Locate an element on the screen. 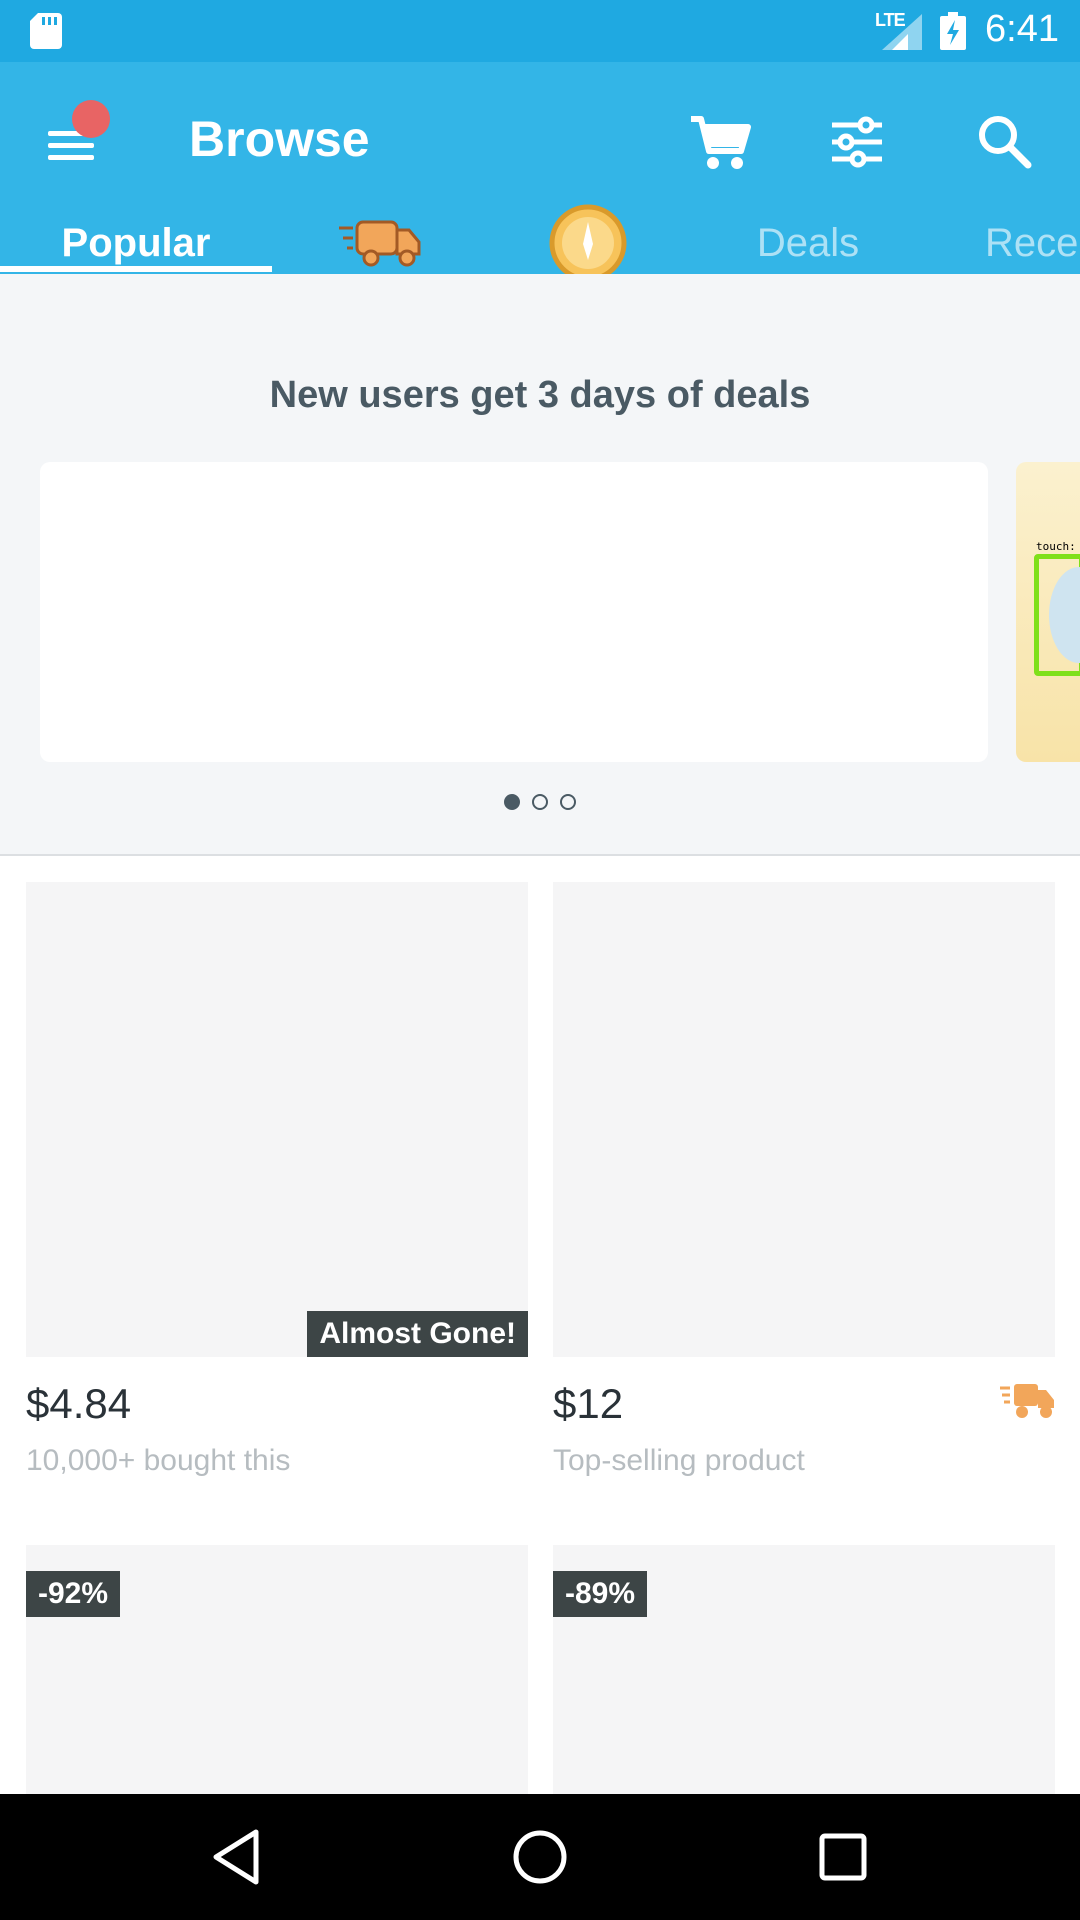 The image size is (1080, 1920). filter-icon is located at coordinates (857, 142).